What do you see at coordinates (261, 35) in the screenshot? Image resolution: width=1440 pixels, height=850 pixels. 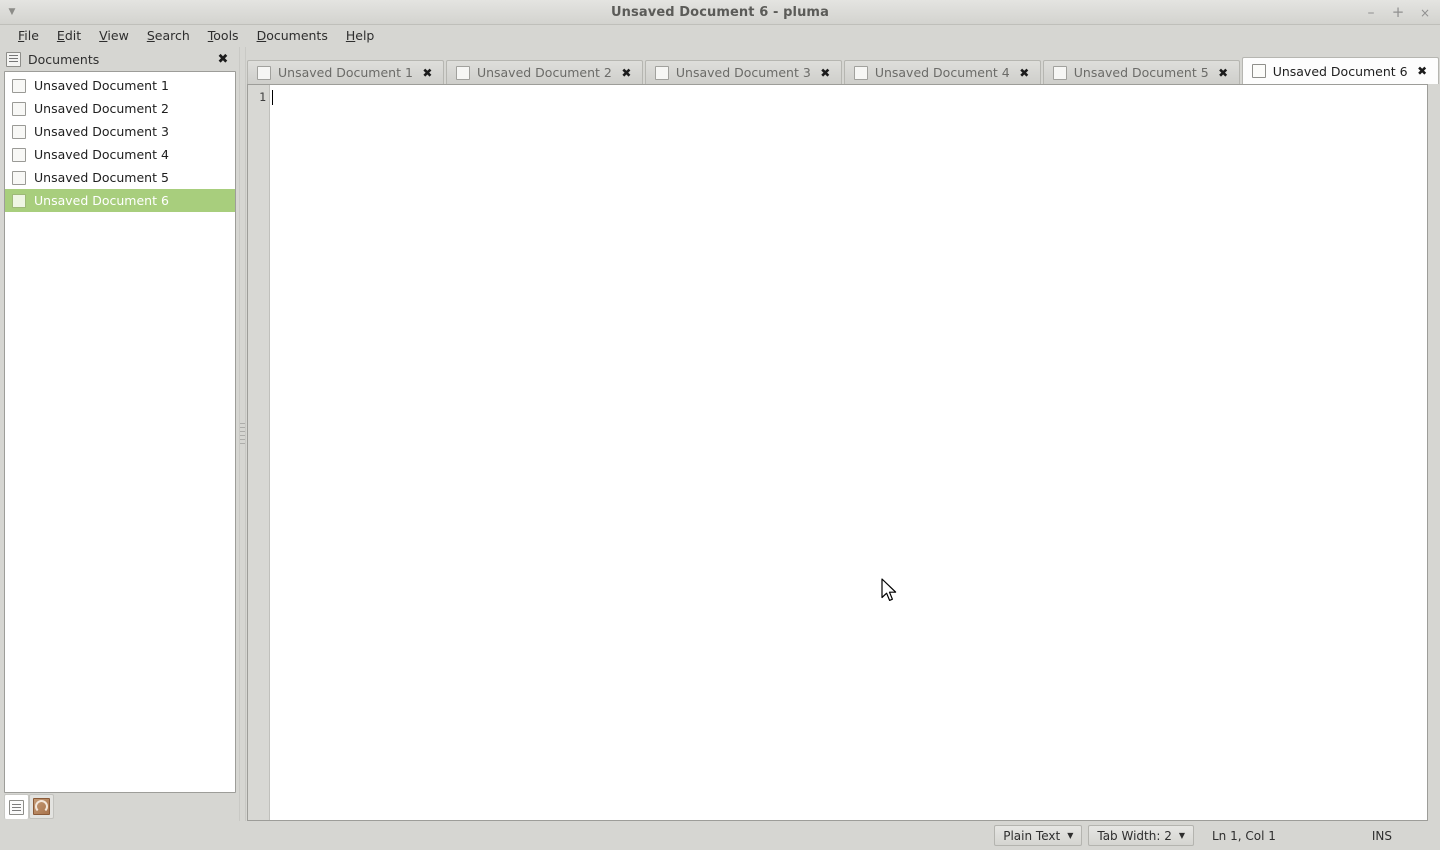 I see `menu-documents-mnemonic: D` at bounding box center [261, 35].